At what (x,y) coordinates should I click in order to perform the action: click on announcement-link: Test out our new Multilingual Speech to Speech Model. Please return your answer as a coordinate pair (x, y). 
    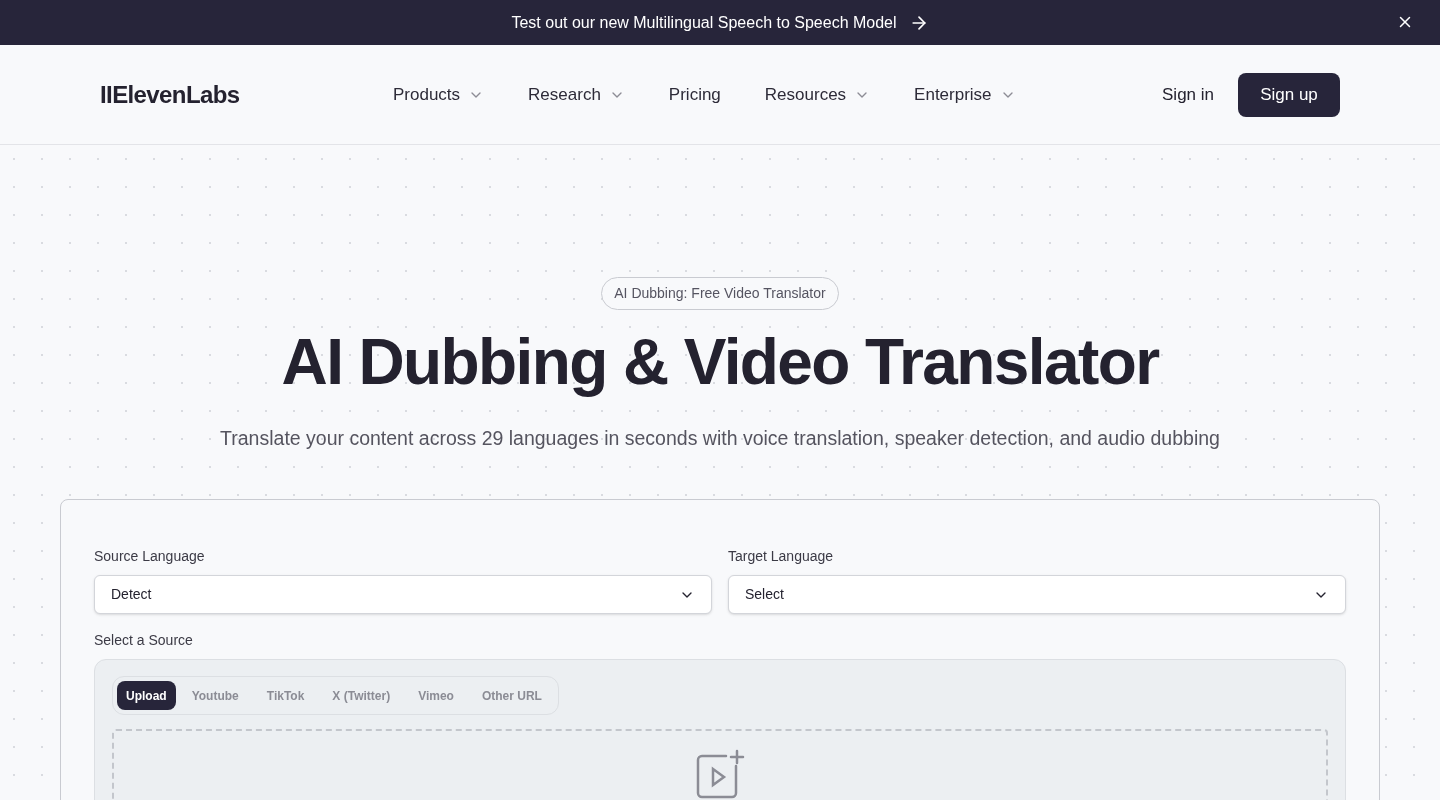
    Looking at the image, I should click on (720, 22).